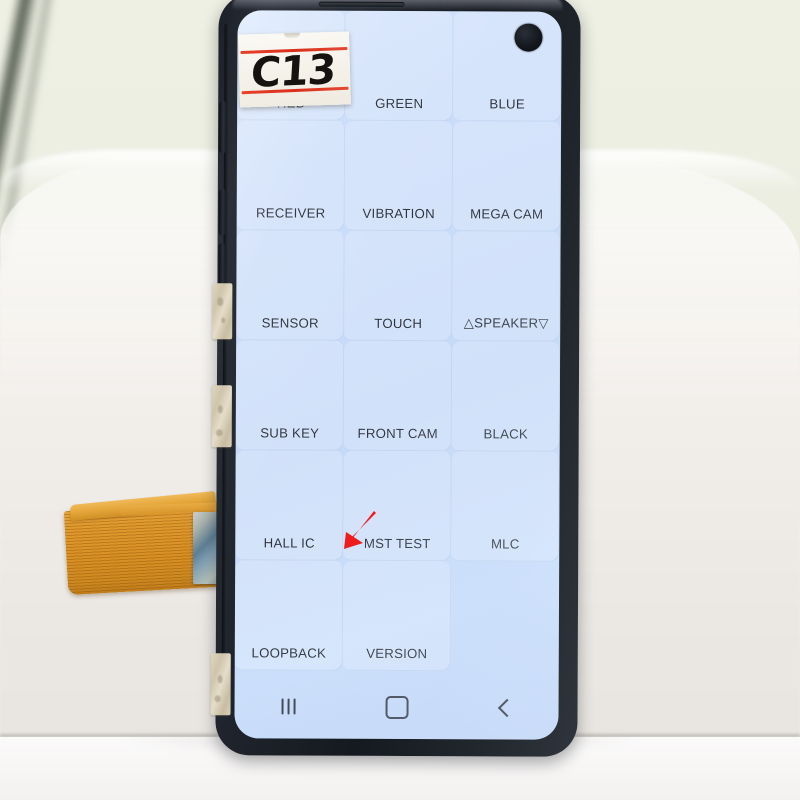 The height and width of the screenshot is (800, 800). What do you see at coordinates (290, 213) in the screenshot?
I see `test-button-label: RECEIVER` at bounding box center [290, 213].